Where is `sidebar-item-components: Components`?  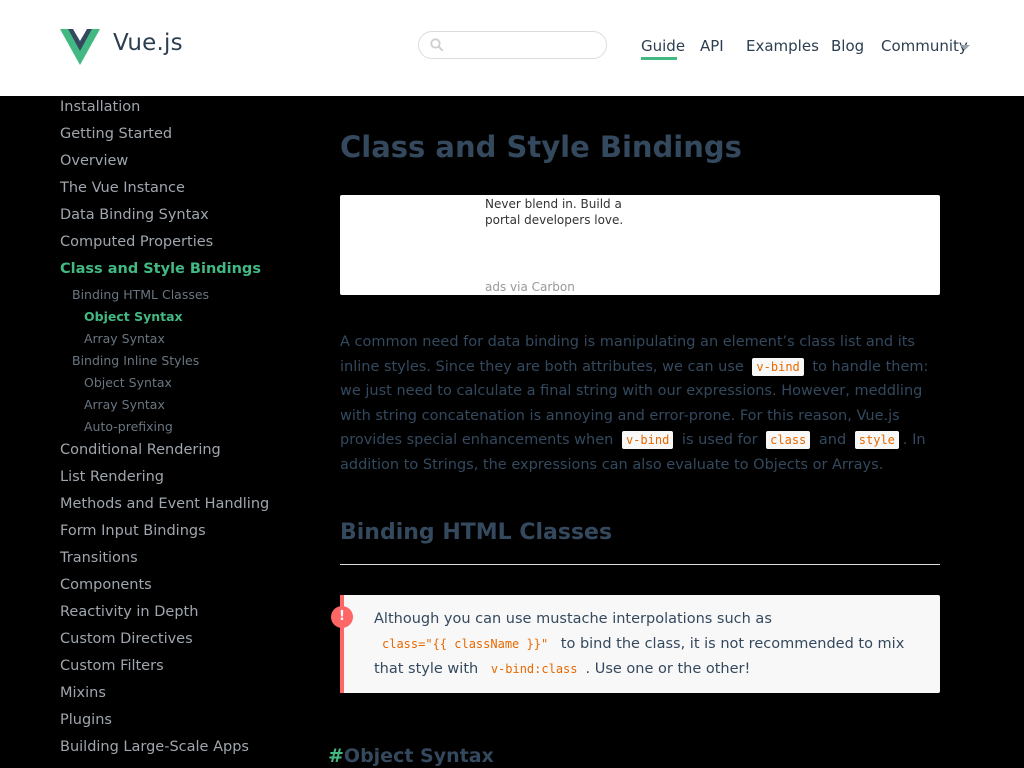
sidebar-item-components: Components is located at coordinates (106, 585).